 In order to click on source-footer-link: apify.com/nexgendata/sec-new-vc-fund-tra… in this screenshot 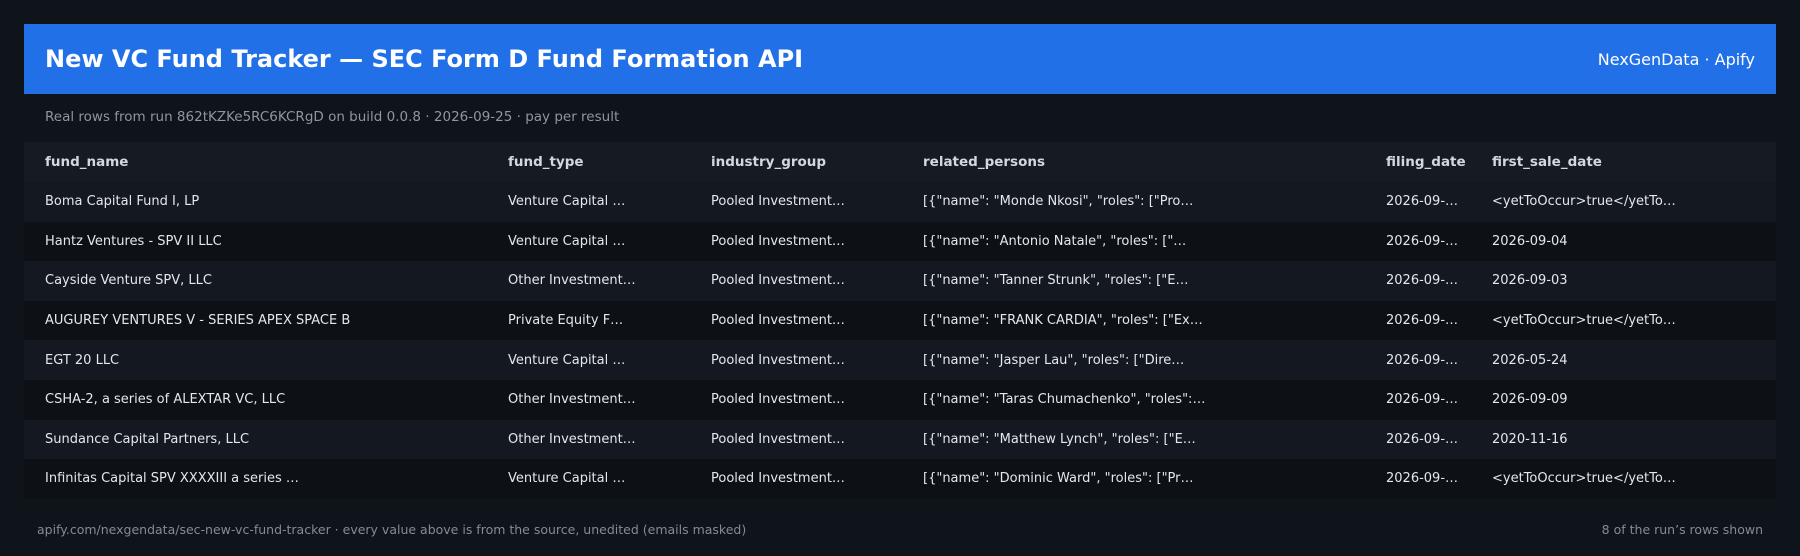, I will do `click(391, 529)`.